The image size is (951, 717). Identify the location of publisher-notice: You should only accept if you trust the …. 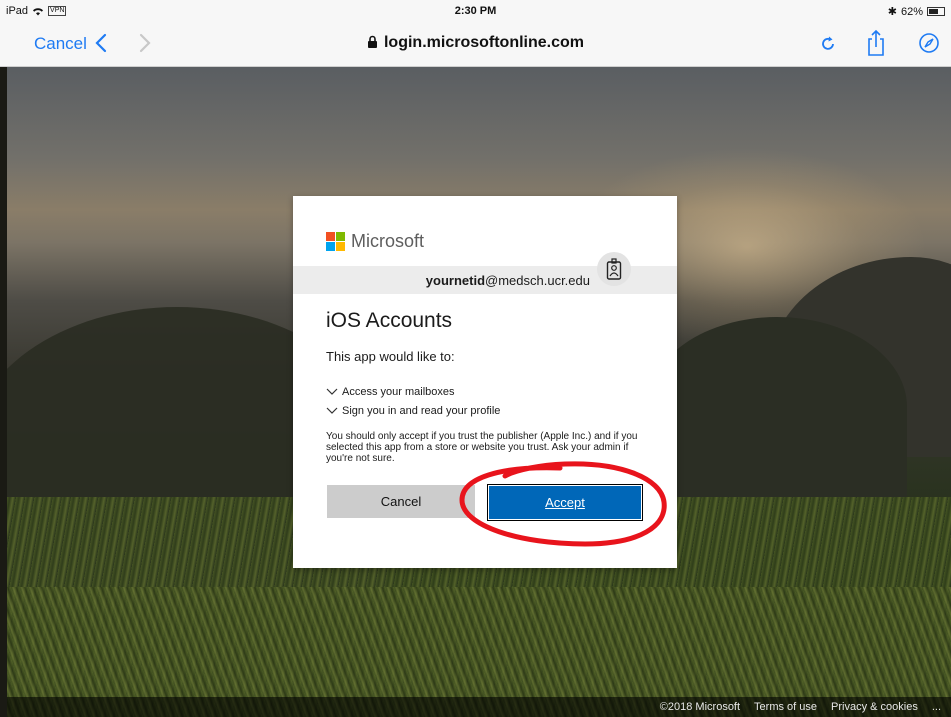
(482, 447).